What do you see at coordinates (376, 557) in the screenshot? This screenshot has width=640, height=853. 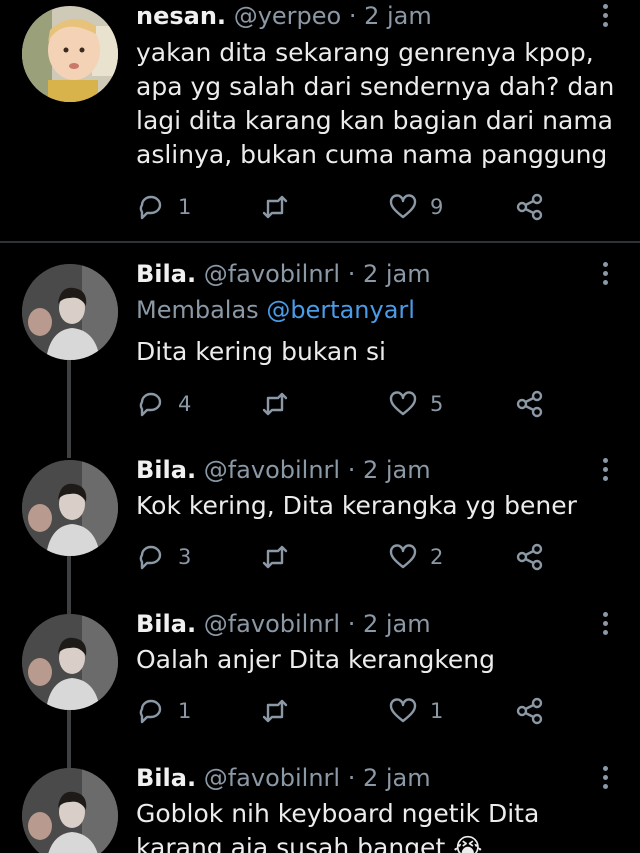 I see `tweet-actions: 3 2` at bounding box center [376, 557].